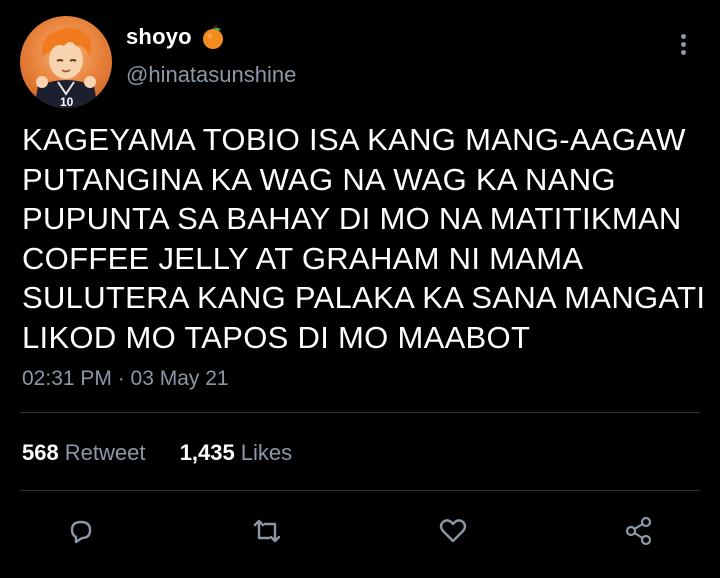 The image size is (720, 578). I want to click on tweet-text-line: PUPUNTA SA BAHAY DI MO NA MATITIKMAN, so click(352, 218).